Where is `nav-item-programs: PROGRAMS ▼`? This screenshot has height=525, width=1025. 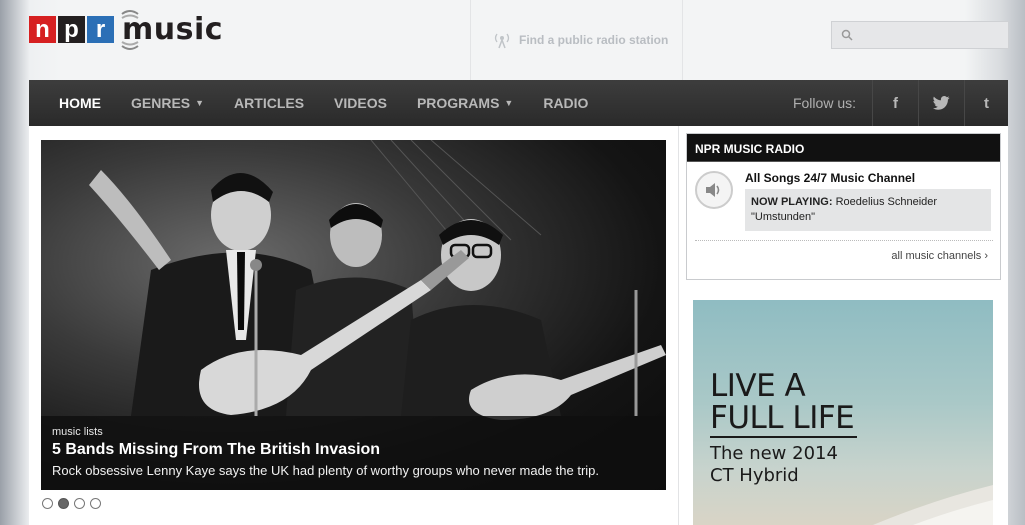 nav-item-programs: PROGRAMS ▼ is located at coordinates (465, 103).